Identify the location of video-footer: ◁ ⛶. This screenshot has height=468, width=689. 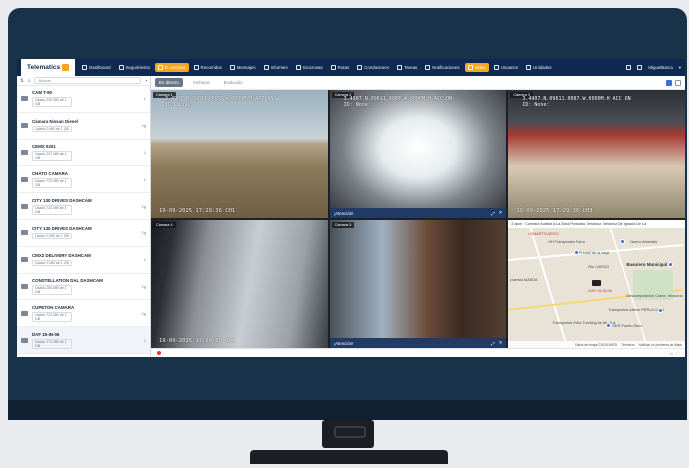
(418, 352).